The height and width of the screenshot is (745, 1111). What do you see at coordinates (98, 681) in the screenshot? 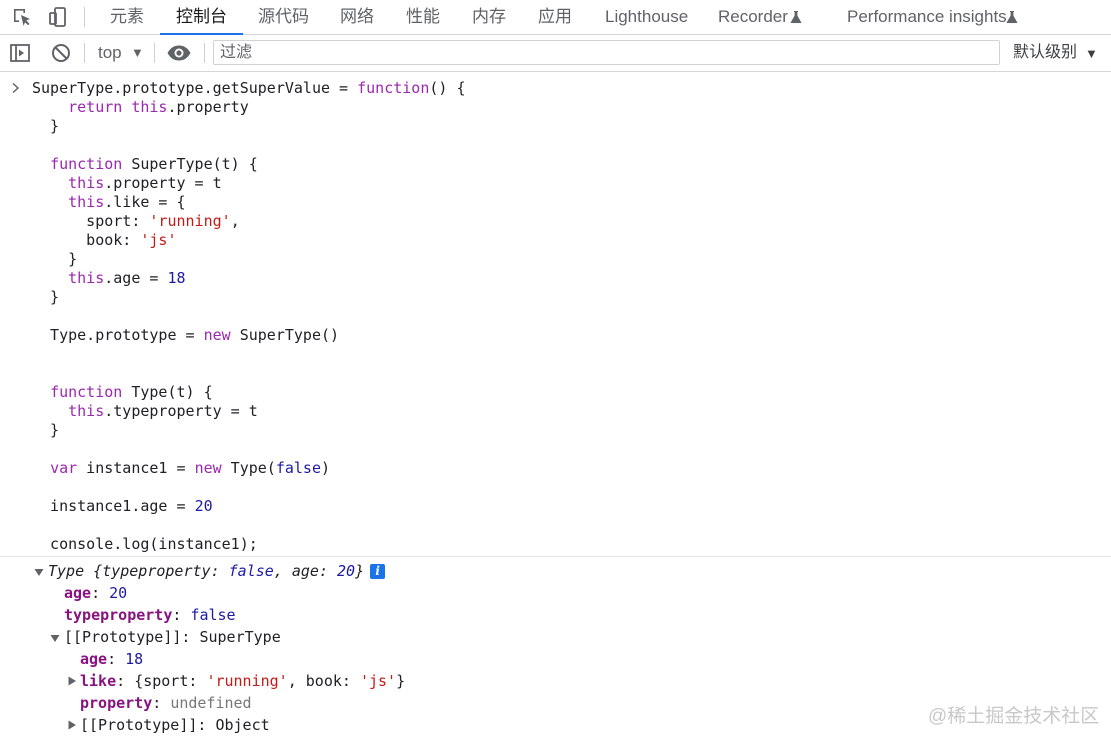
I see `property-key: like` at bounding box center [98, 681].